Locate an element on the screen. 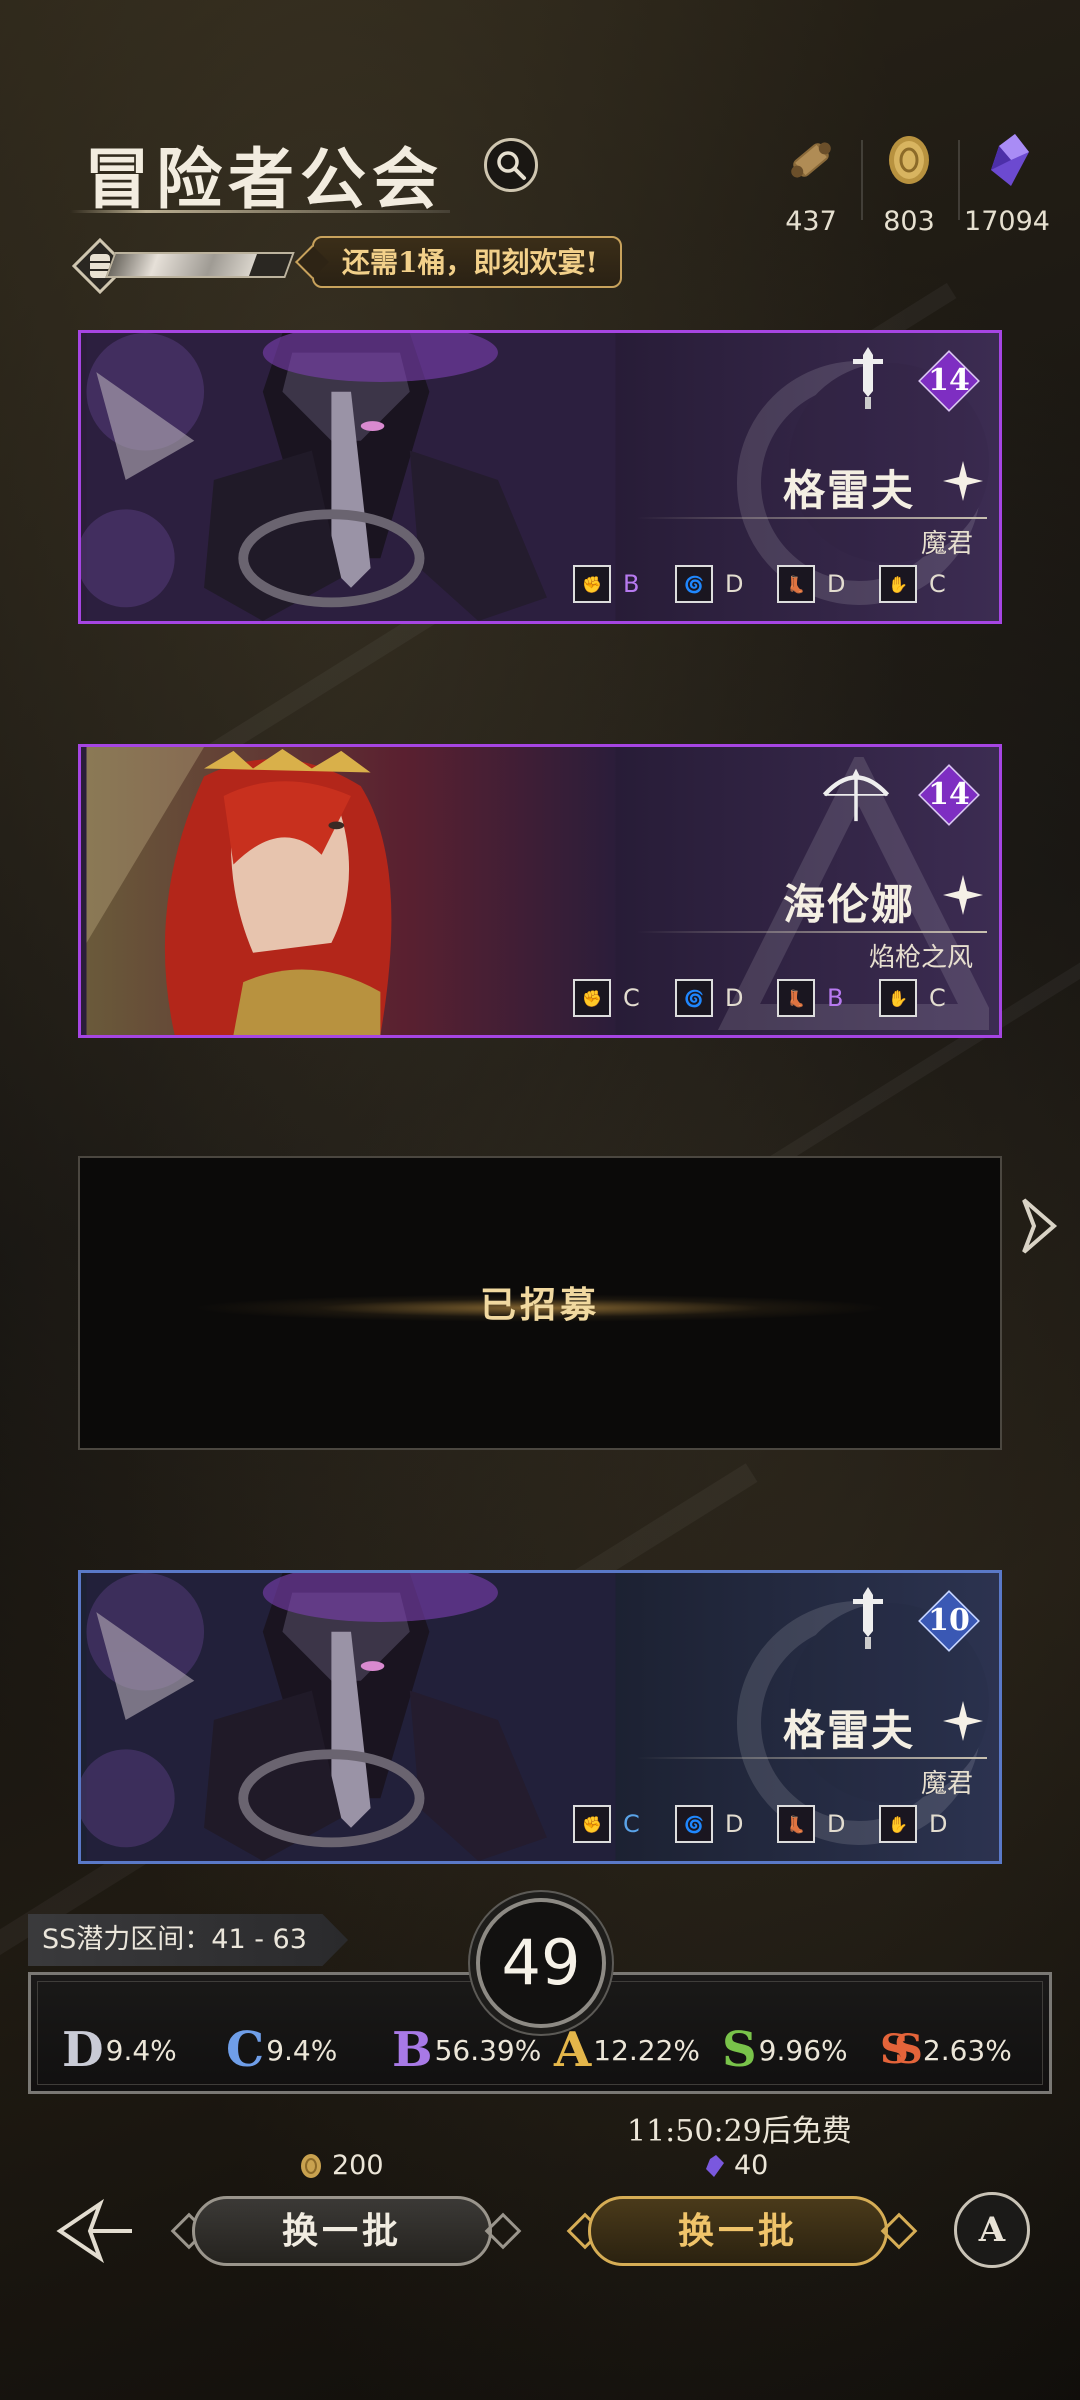  grade-percent: 12.22% is located at coordinates (647, 2050).